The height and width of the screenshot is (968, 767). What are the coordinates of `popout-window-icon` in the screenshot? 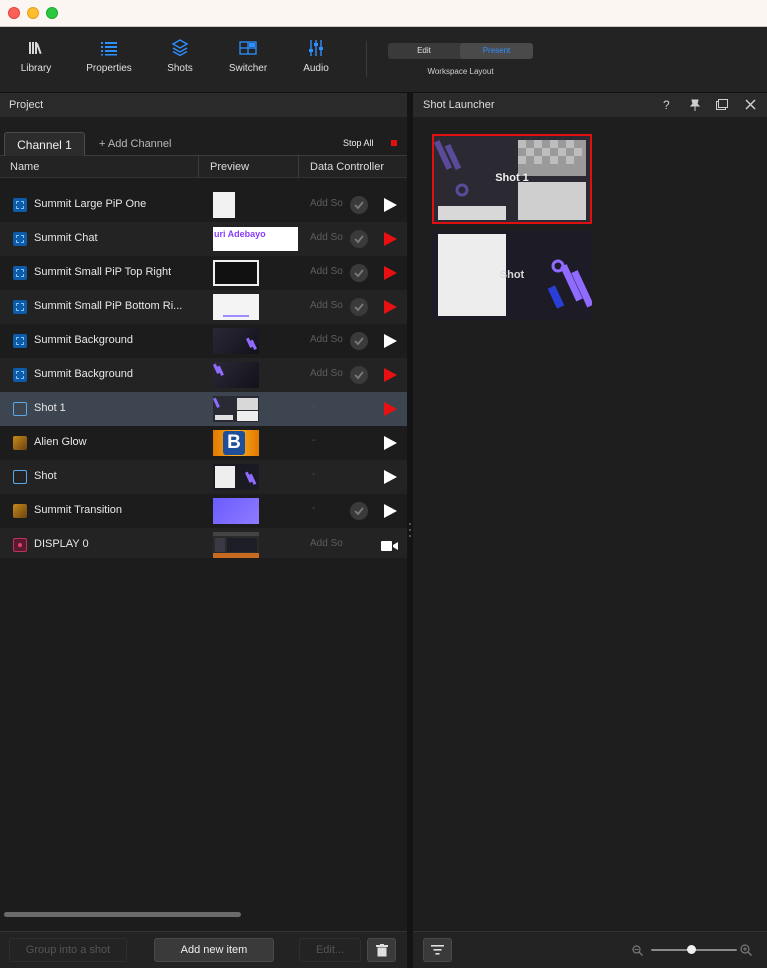 It's located at (722, 104).